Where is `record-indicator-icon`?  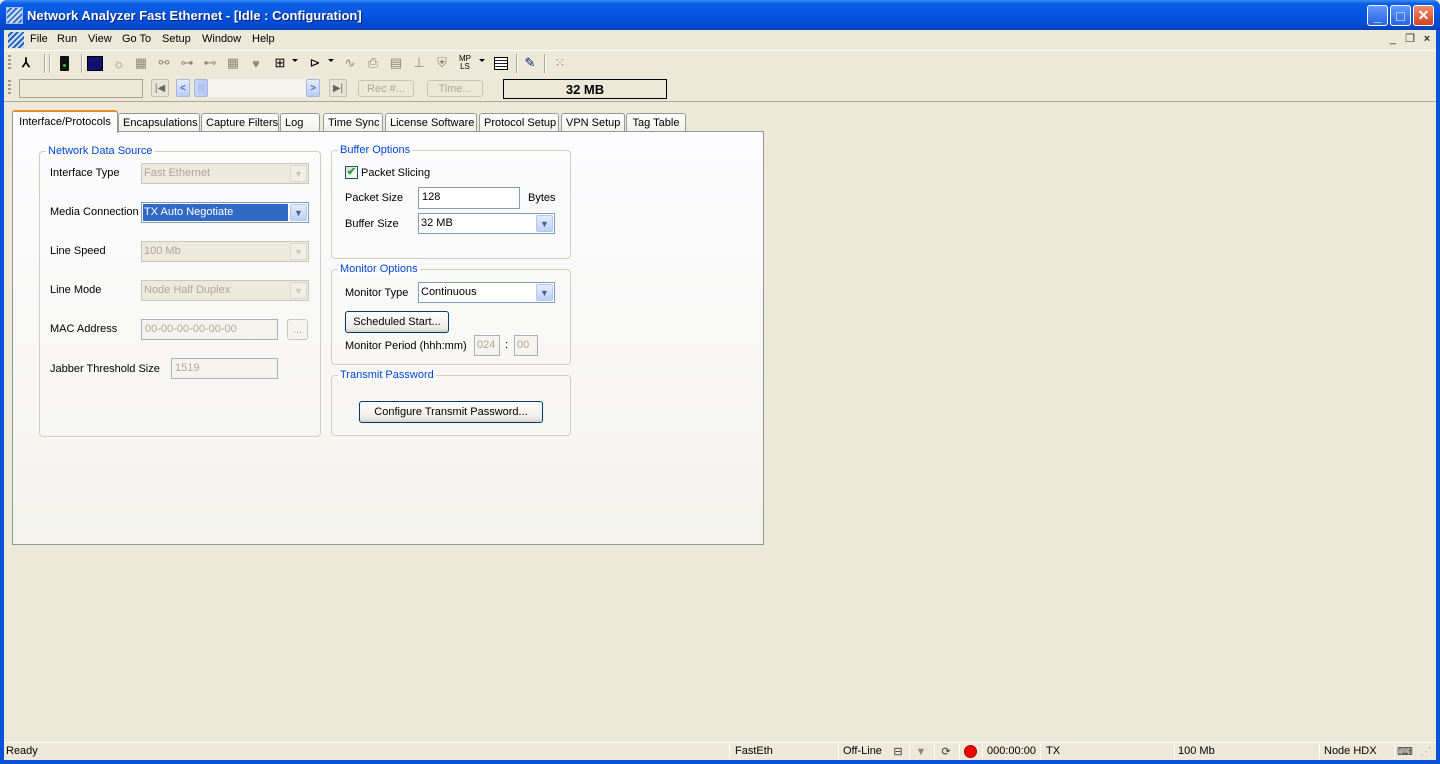
record-indicator-icon is located at coordinates (970, 751).